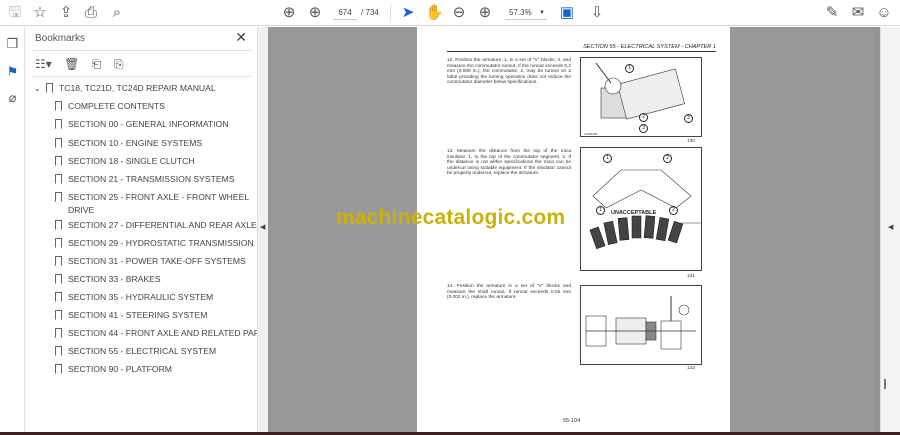 This screenshot has height=435, width=900. I want to click on add-bookmark-icon: ⎗, so click(97, 64).